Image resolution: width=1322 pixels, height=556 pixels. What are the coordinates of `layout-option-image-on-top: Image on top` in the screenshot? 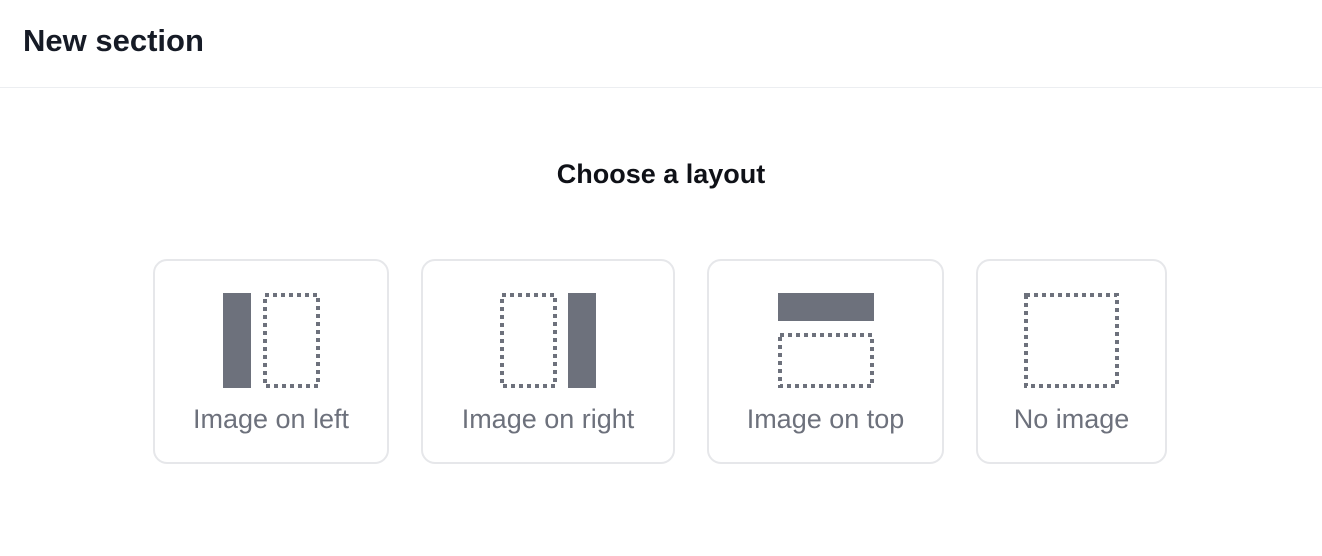 It's located at (825, 361).